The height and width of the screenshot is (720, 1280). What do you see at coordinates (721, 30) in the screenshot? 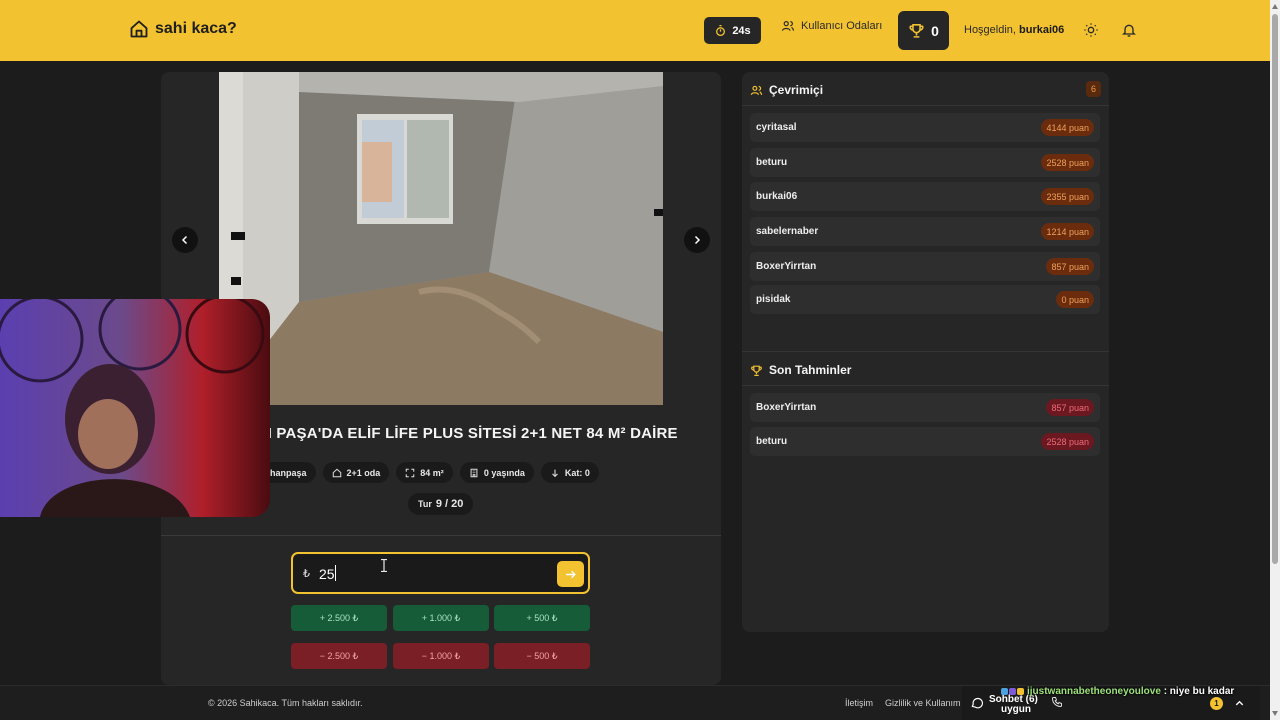
I see `stopwatch-icon` at bounding box center [721, 30].